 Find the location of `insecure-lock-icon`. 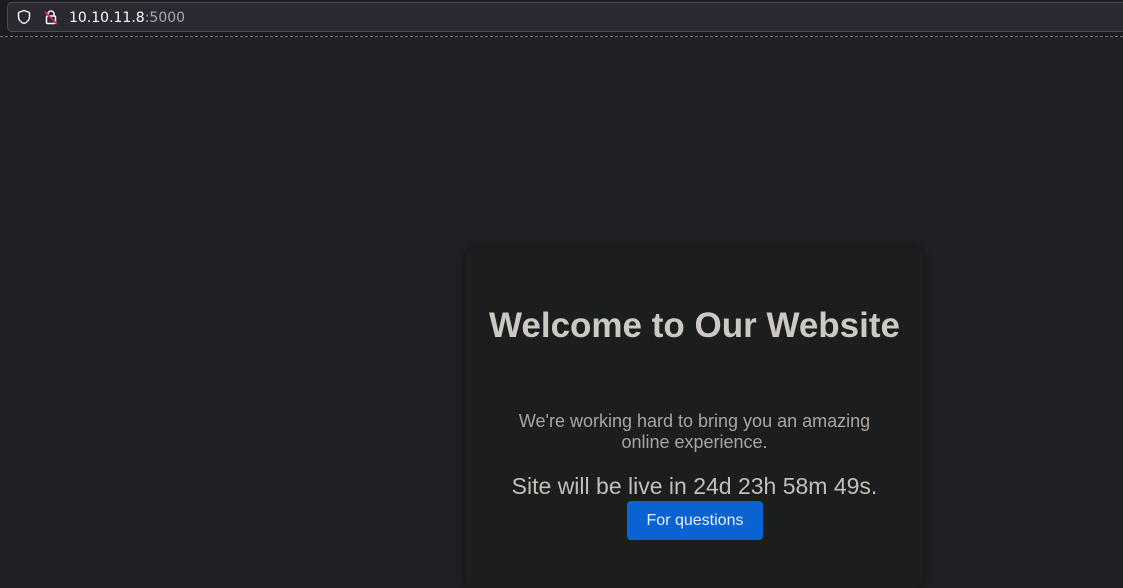

insecure-lock-icon is located at coordinates (51, 17).